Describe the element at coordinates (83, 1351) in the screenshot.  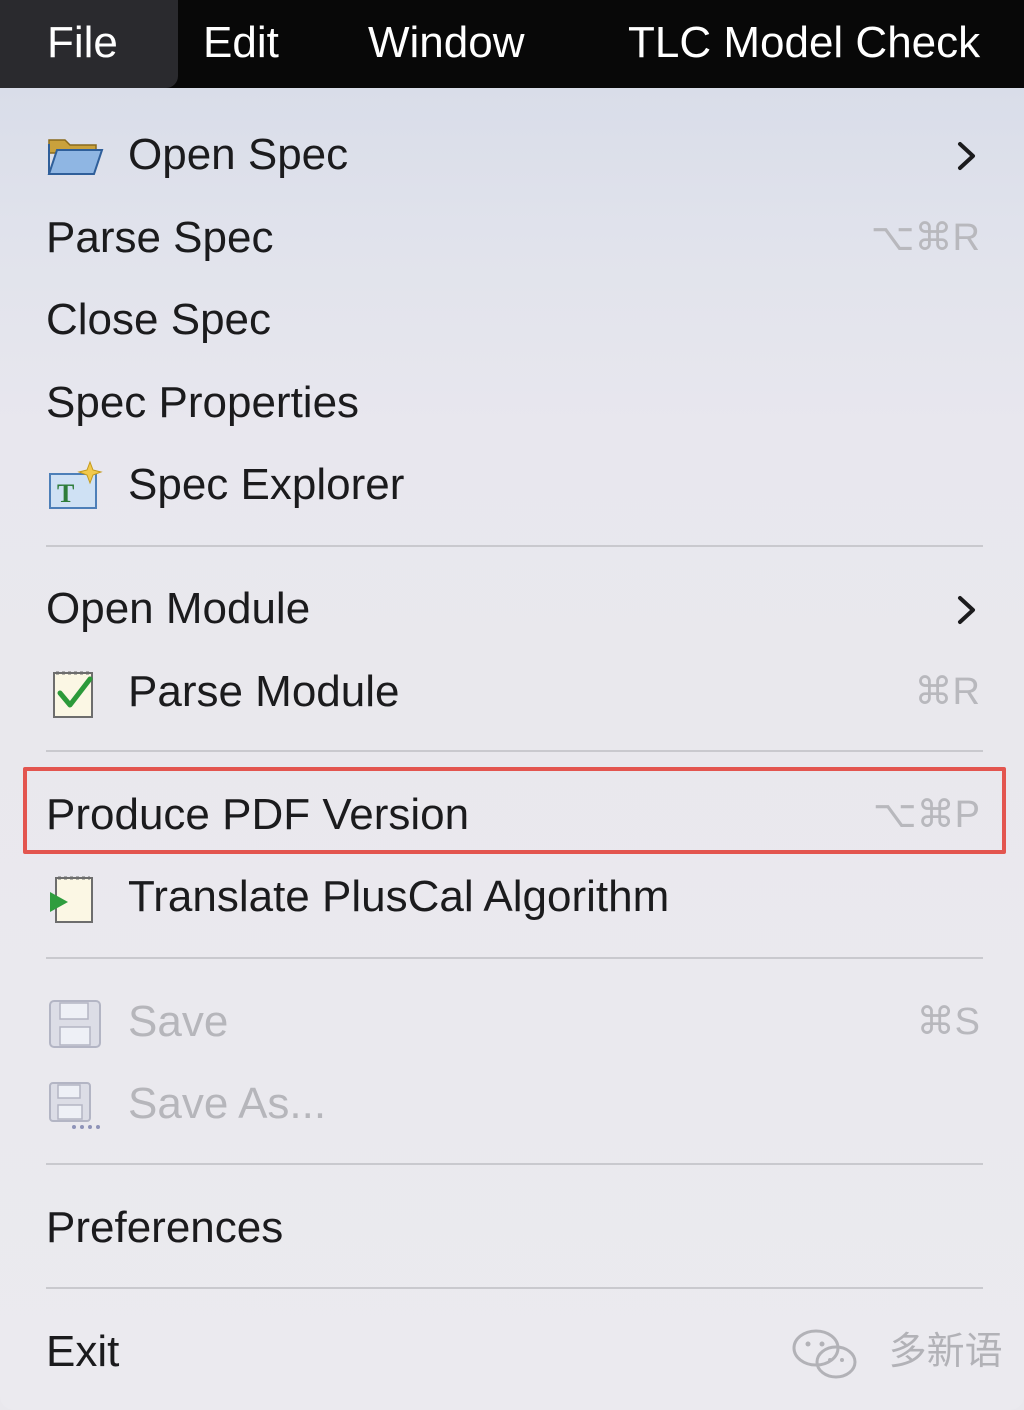
I see `exit-label: Exit` at that location.